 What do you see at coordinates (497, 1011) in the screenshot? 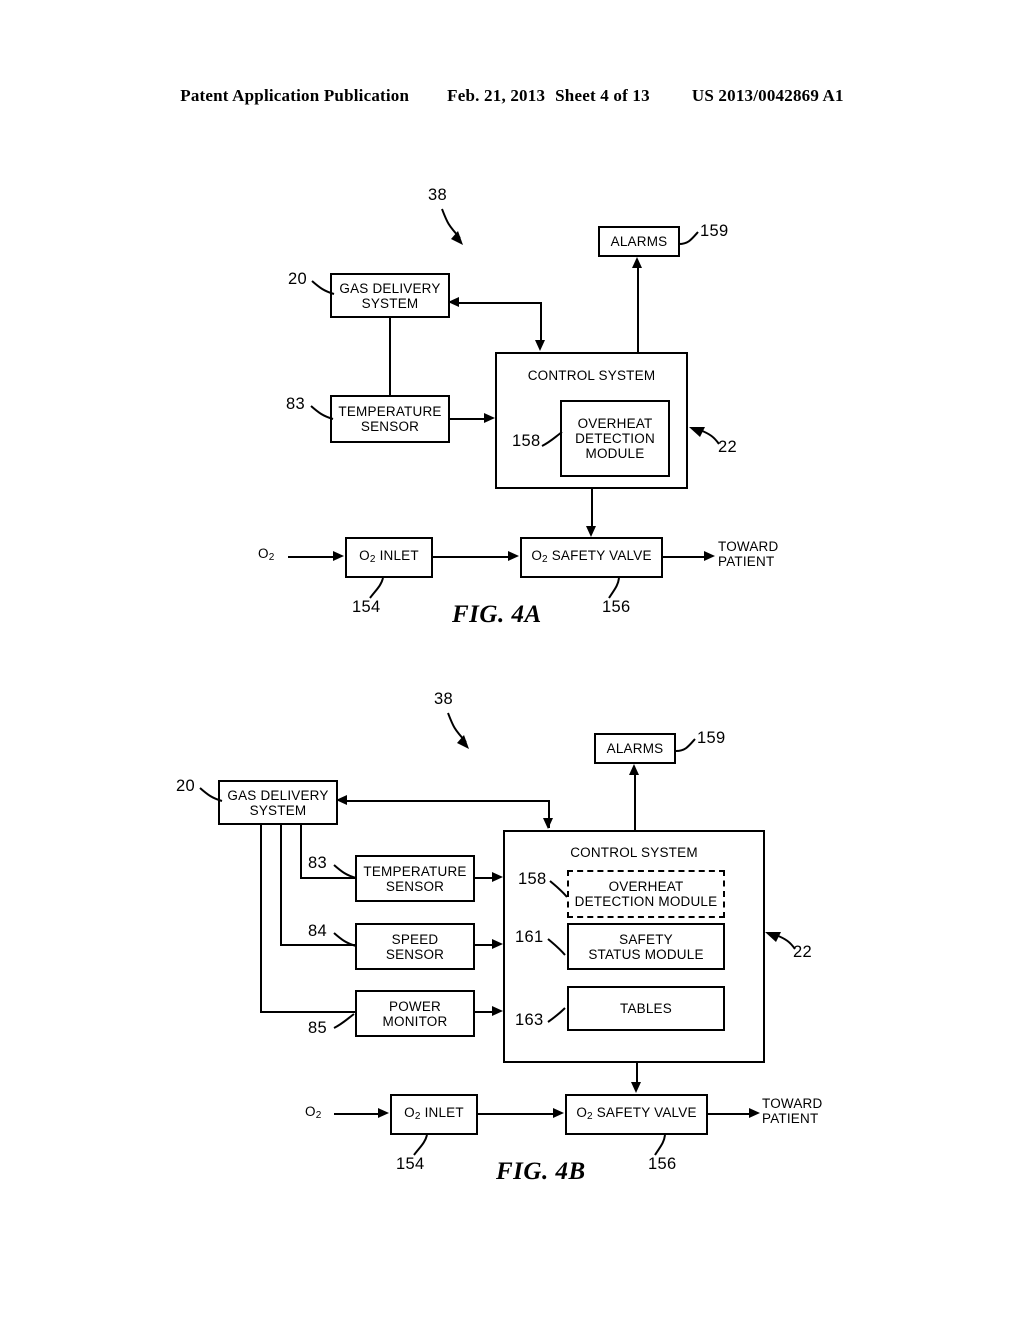
I see `arrow-power-to-cs-fig4b` at bounding box center [497, 1011].